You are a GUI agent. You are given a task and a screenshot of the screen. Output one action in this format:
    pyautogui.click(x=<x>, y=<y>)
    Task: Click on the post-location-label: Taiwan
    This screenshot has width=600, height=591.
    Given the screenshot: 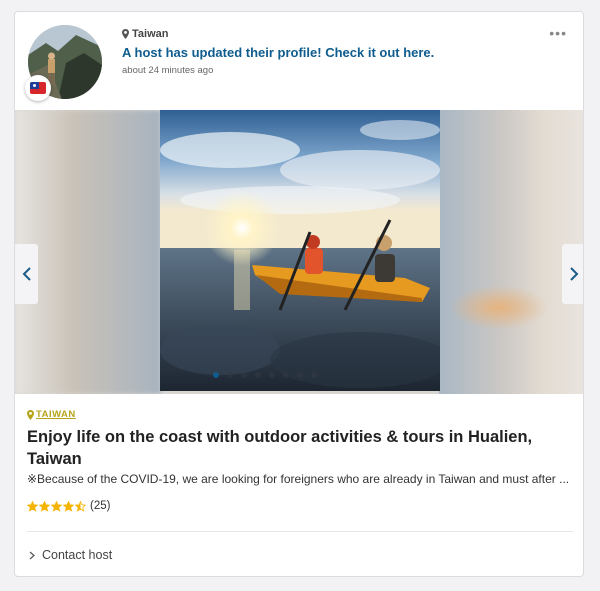 What is the action you would take?
    pyautogui.click(x=150, y=34)
    